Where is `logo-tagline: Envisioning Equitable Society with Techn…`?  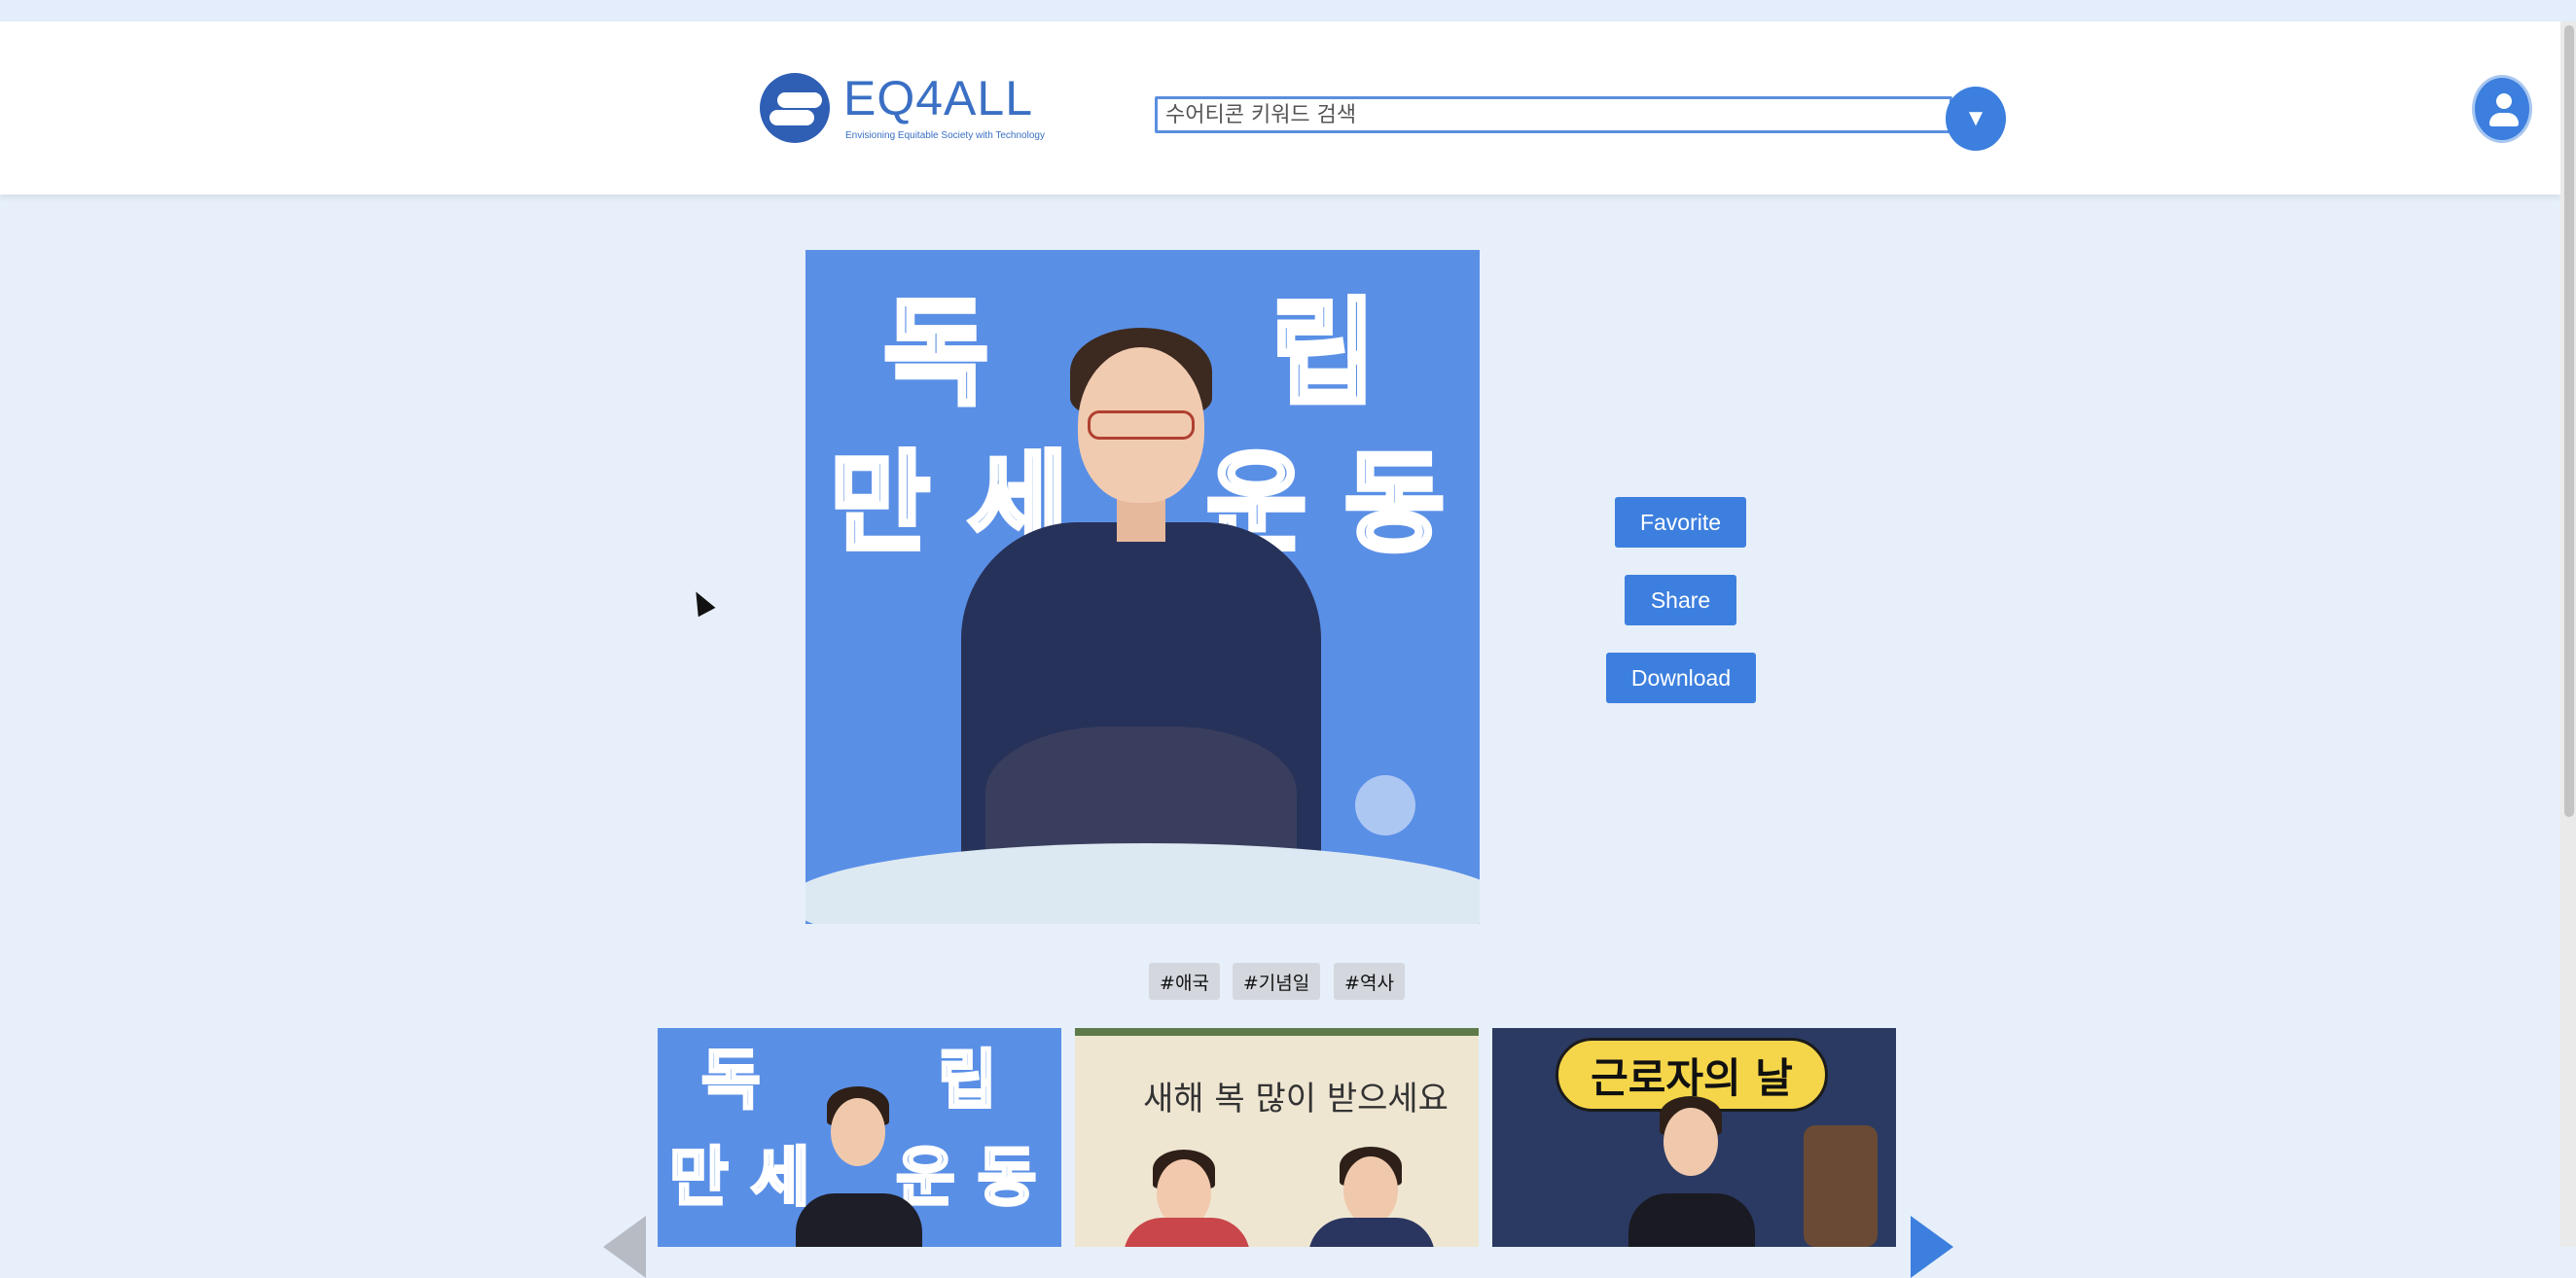 logo-tagline: Envisioning Equitable Society with Techn… is located at coordinates (945, 135).